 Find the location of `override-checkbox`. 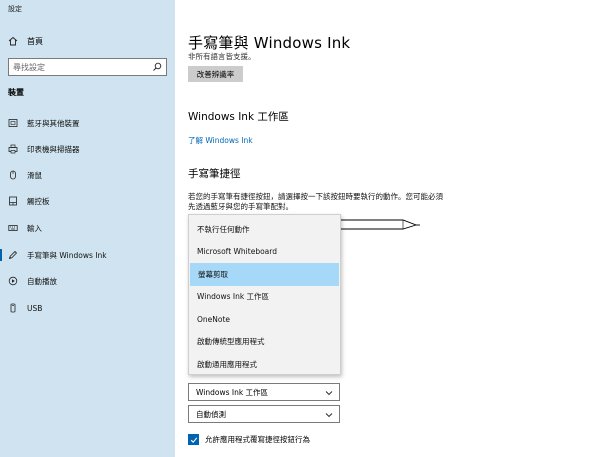

override-checkbox is located at coordinates (193, 439).